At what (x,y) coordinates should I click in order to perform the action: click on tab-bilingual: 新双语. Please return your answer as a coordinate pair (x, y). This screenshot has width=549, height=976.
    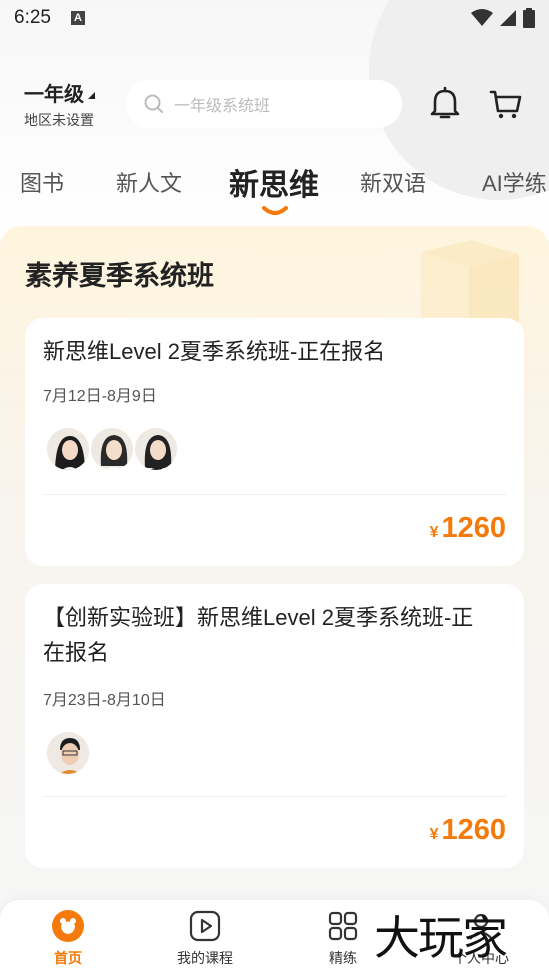
    Looking at the image, I should click on (393, 182).